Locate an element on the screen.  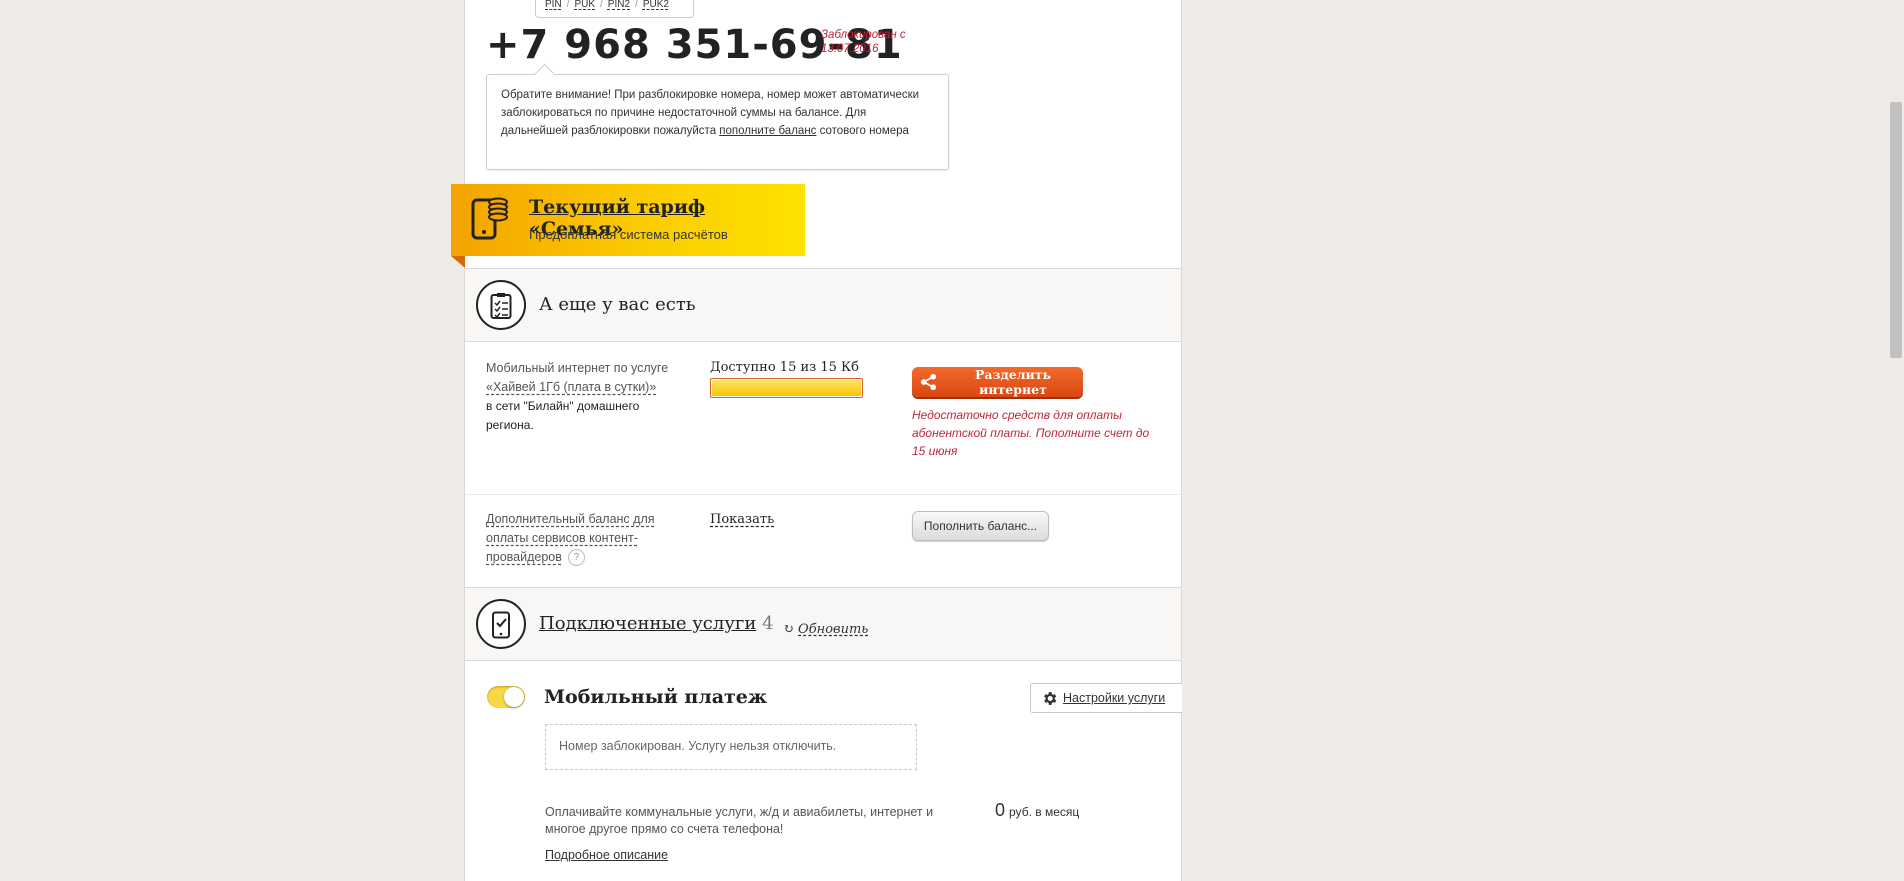
share-internet-button: Разделить интернет is located at coordinates (997, 382).